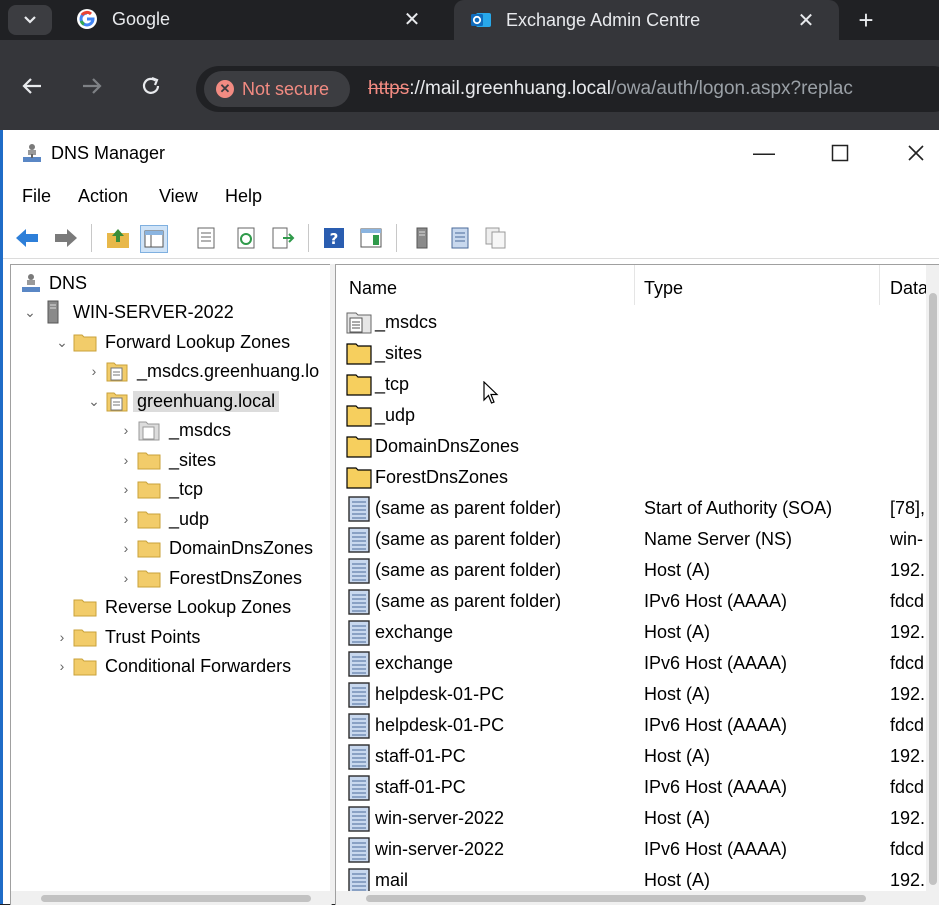 Image resolution: width=939 pixels, height=905 pixels. What do you see at coordinates (117, 371) in the screenshot?
I see `zone-icon` at bounding box center [117, 371].